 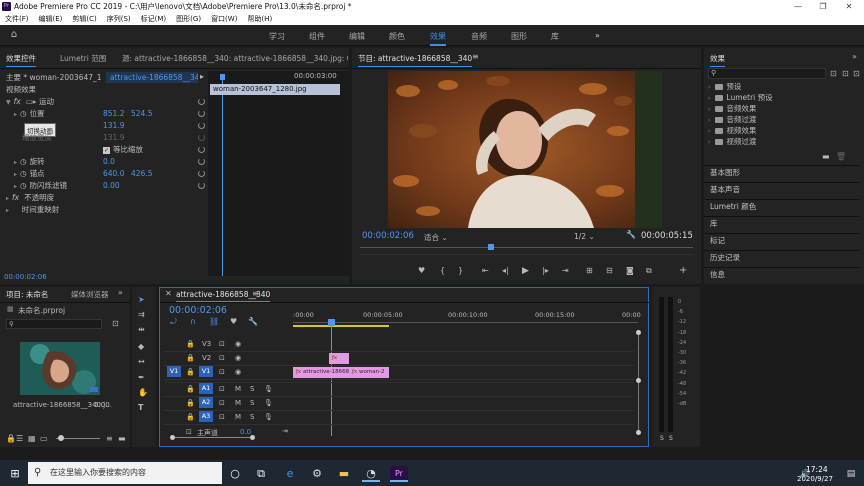 What do you see at coordinates (30, 101) in the screenshot?
I see `motion-row: ▼ fx ▭▸ 运动` at bounding box center [30, 101].